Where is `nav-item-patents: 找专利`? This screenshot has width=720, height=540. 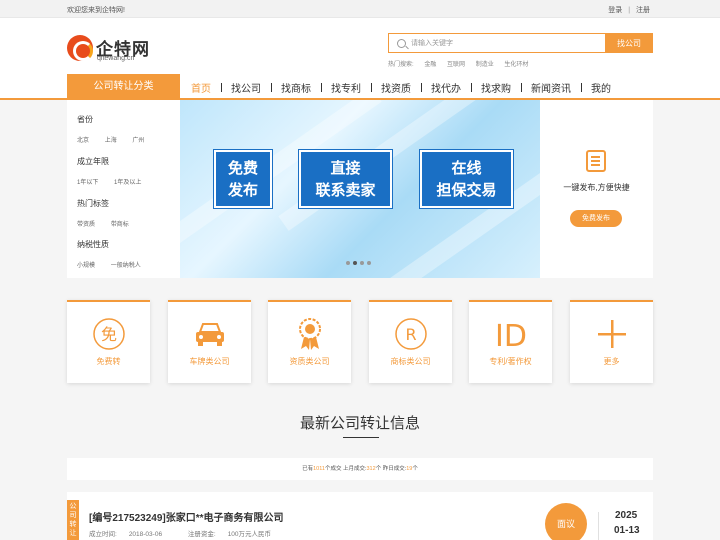
nav-item-patents: 找专利 is located at coordinates (346, 87).